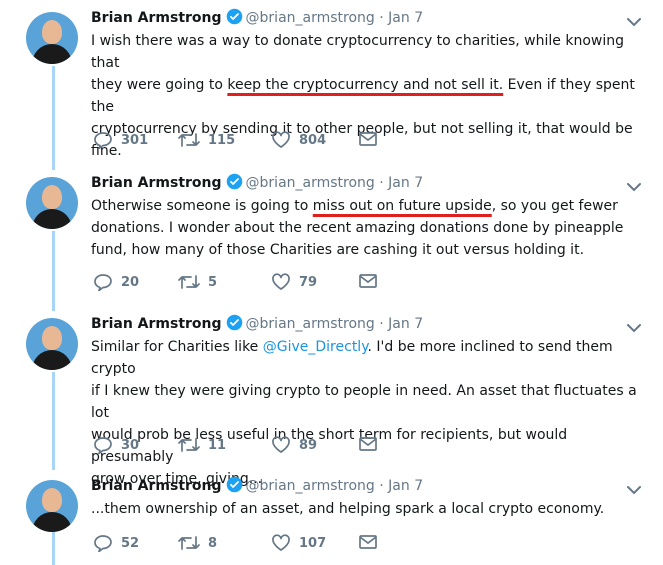 Image resolution: width=663 pixels, height=565 pixels. I want to click on like-count: 89, so click(308, 445).